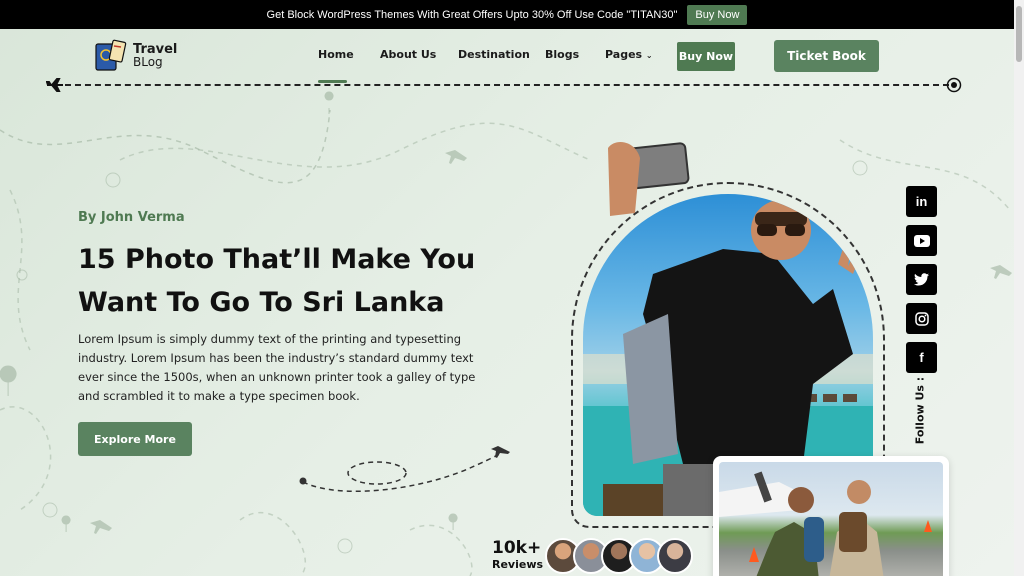 The width and height of the screenshot is (1024, 576). What do you see at coordinates (517, 548) in the screenshot?
I see `reviews-count: 10k+` at bounding box center [517, 548].